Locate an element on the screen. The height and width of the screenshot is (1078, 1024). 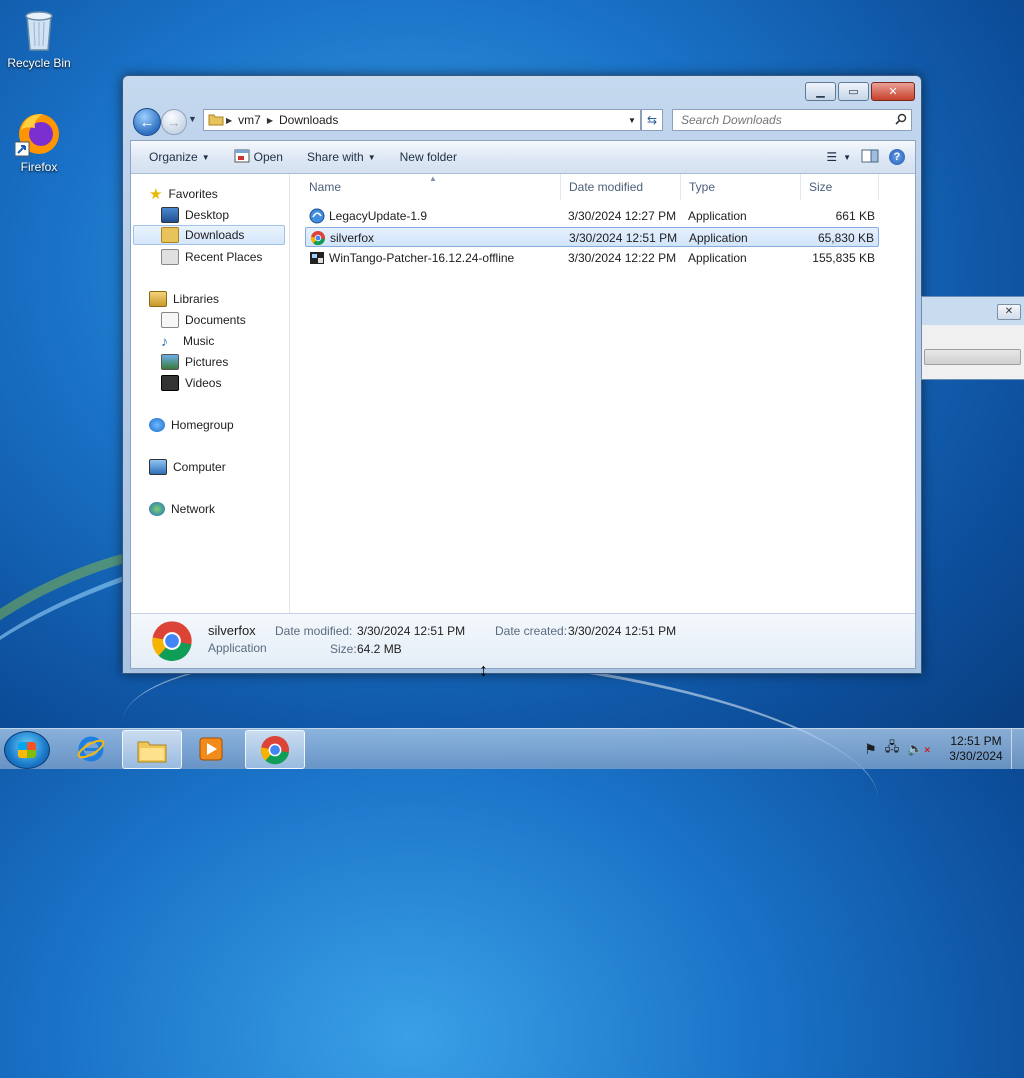
volume-muted-icon: 🔈✕ is located at coordinates (919, 749).